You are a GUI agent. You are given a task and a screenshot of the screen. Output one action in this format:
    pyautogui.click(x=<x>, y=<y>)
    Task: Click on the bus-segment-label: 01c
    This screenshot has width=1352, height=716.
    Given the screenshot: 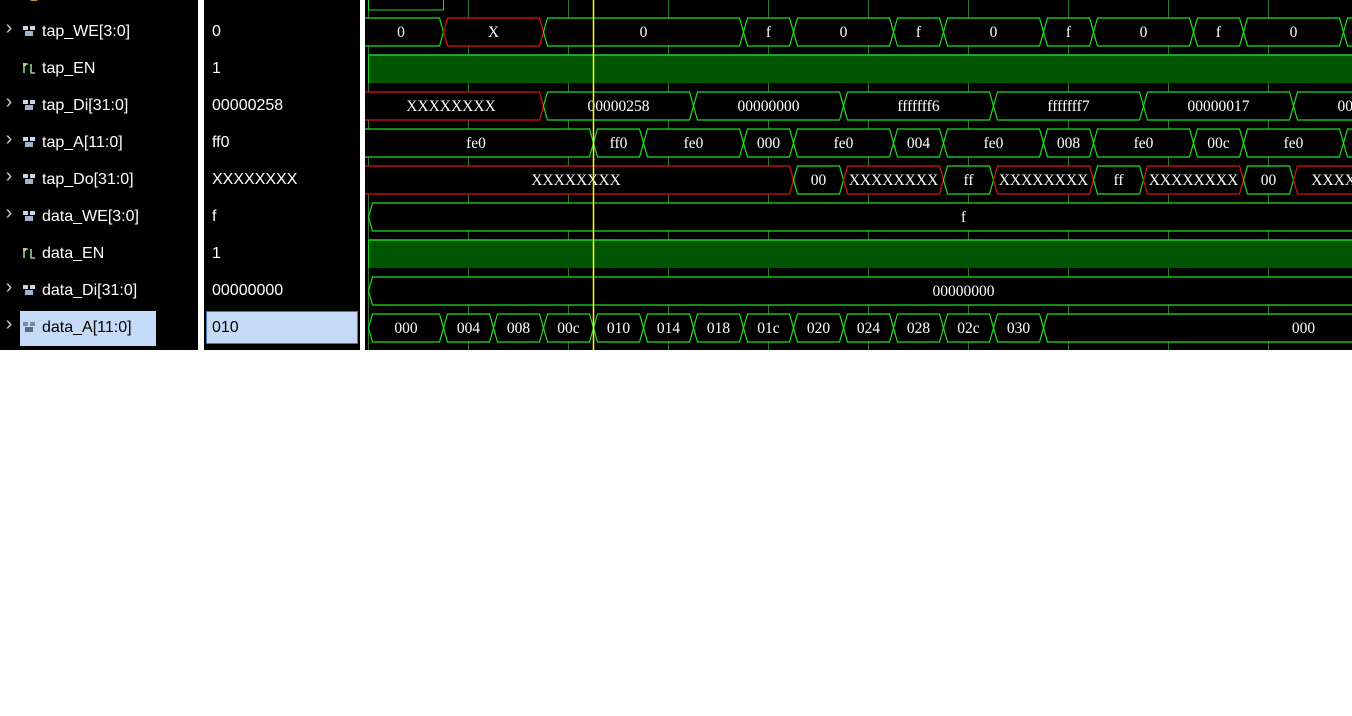 What is the action you would take?
    pyautogui.click(x=768, y=328)
    